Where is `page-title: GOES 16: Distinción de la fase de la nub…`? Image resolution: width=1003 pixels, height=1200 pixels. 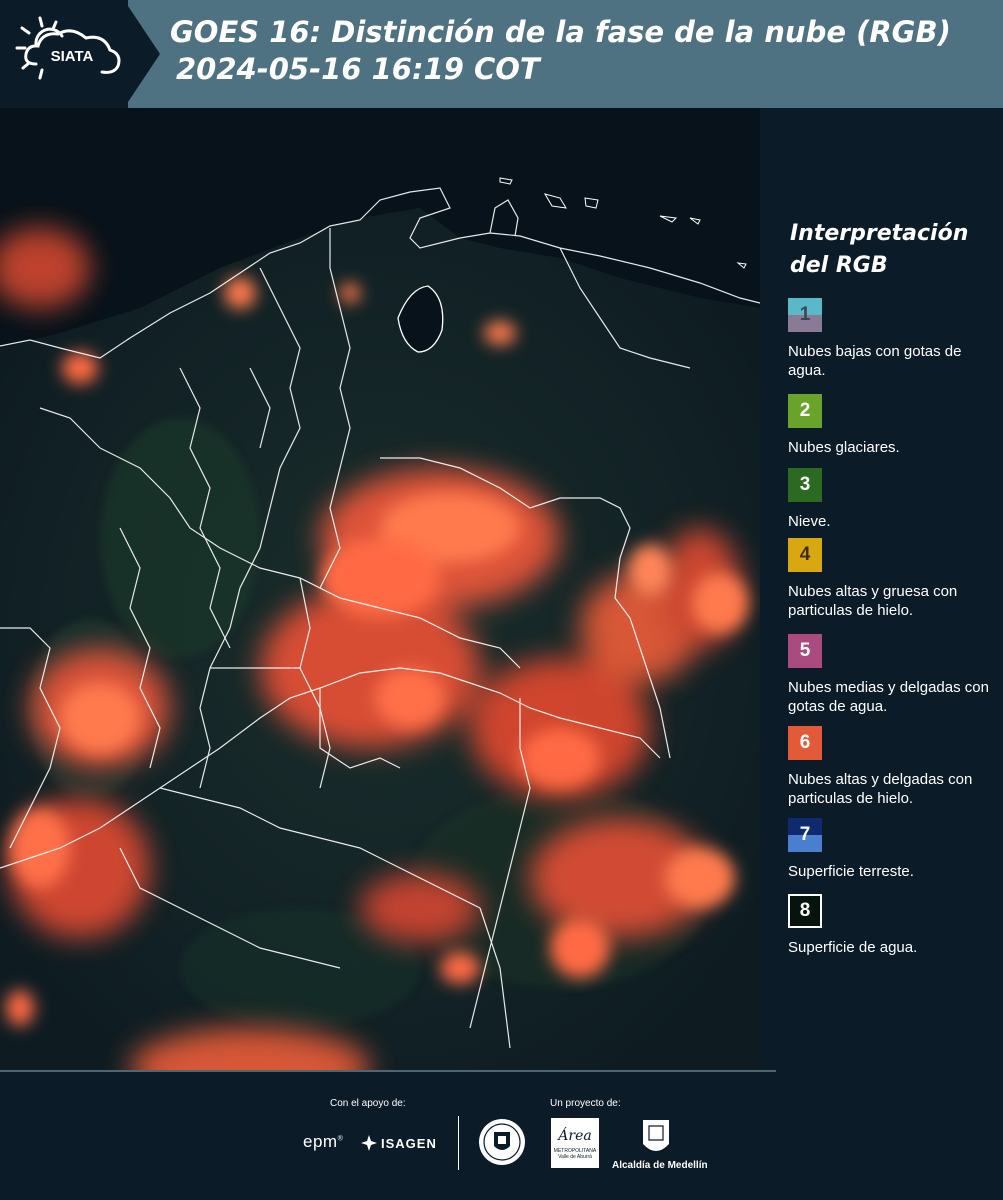 page-title: GOES 16: Distinción de la fase de la nub… is located at coordinates (560, 51).